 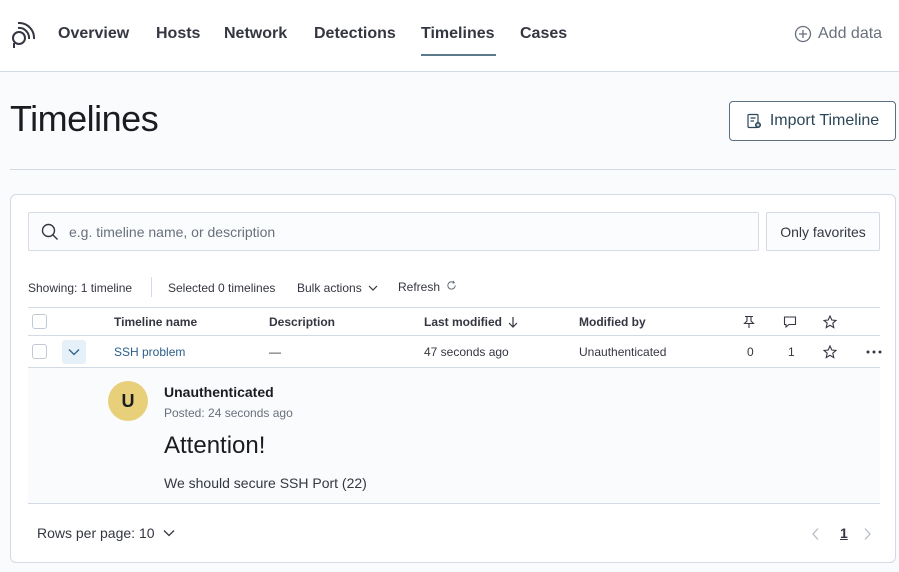 I want to click on chevron-left-icon, so click(x=816, y=534).